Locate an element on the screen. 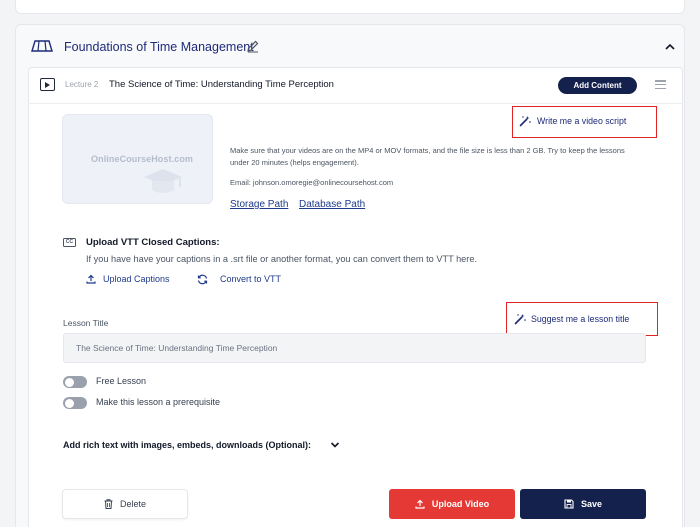 The width and height of the screenshot is (700, 527). suggest-lesson-title-button: Suggest me a lesson title is located at coordinates (582, 319).